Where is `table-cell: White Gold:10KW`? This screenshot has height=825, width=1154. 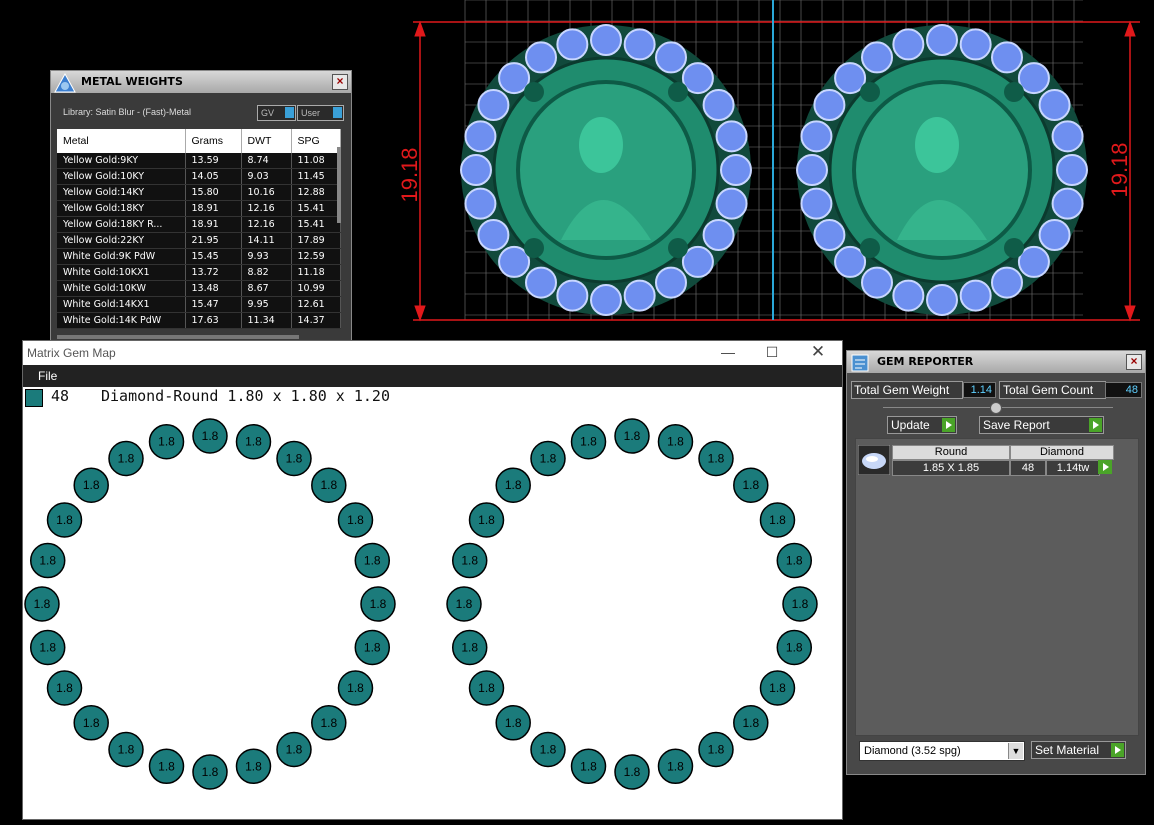 table-cell: White Gold:10KW is located at coordinates (121, 288).